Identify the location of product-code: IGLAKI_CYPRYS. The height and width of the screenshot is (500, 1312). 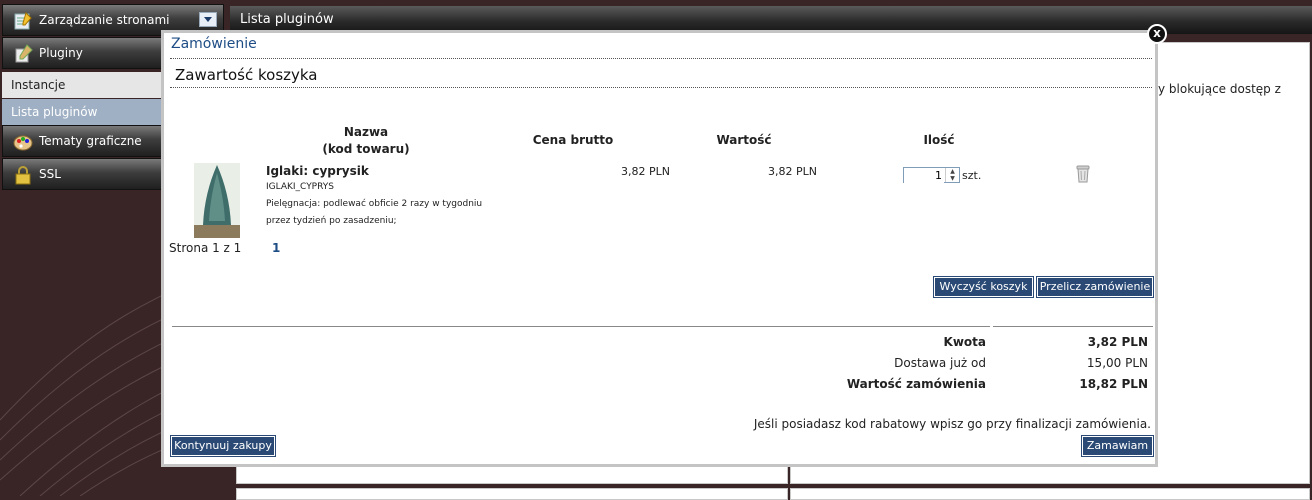
(300, 187).